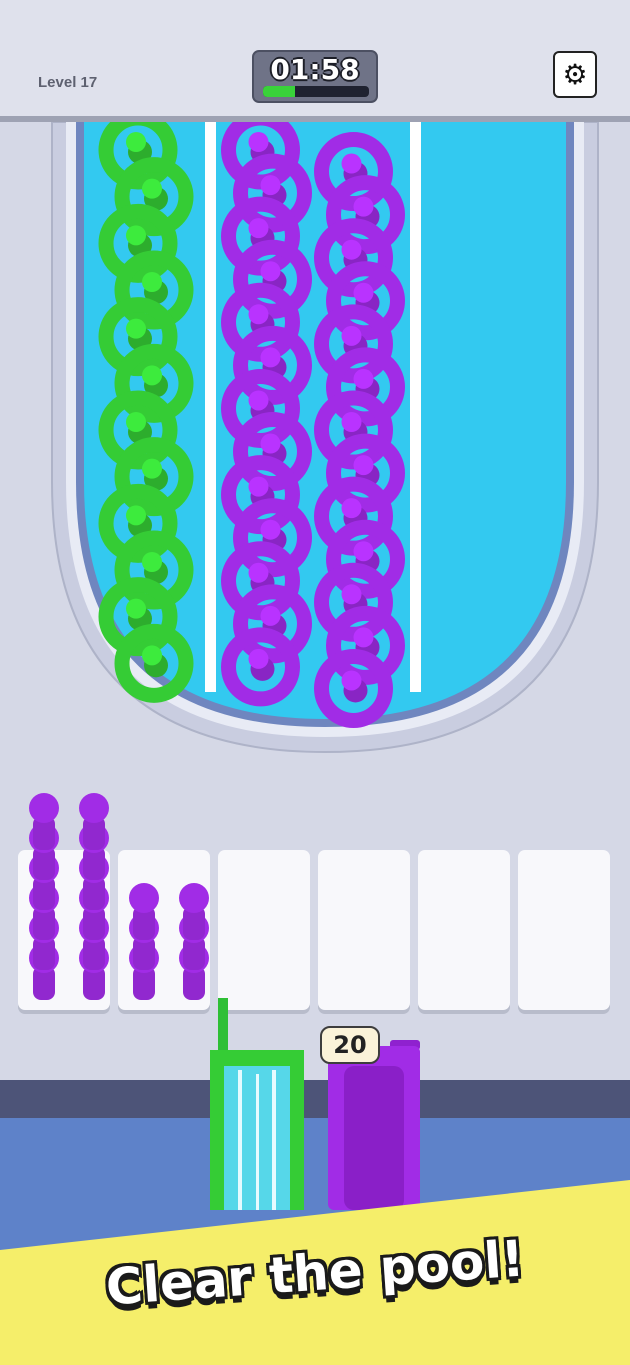 The width and height of the screenshot is (630, 1365). What do you see at coordinates (316, 91) in the screenshot?
I see `timer-progress-bar` at bounding box center [316, 91].